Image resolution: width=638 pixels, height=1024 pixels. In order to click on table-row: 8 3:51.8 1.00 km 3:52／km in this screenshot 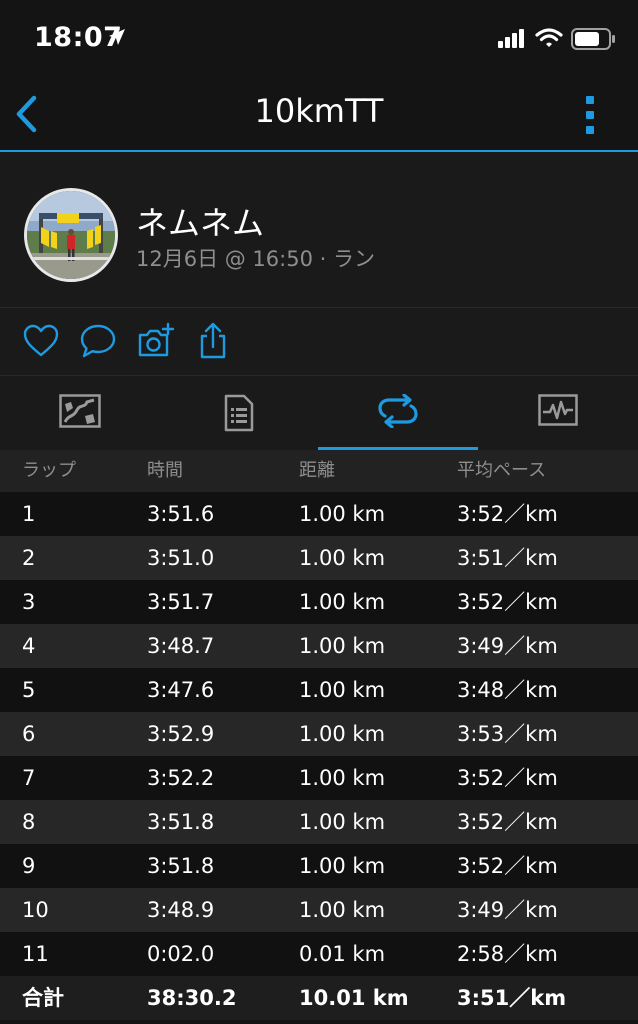, I will do `click(319, 822)`.